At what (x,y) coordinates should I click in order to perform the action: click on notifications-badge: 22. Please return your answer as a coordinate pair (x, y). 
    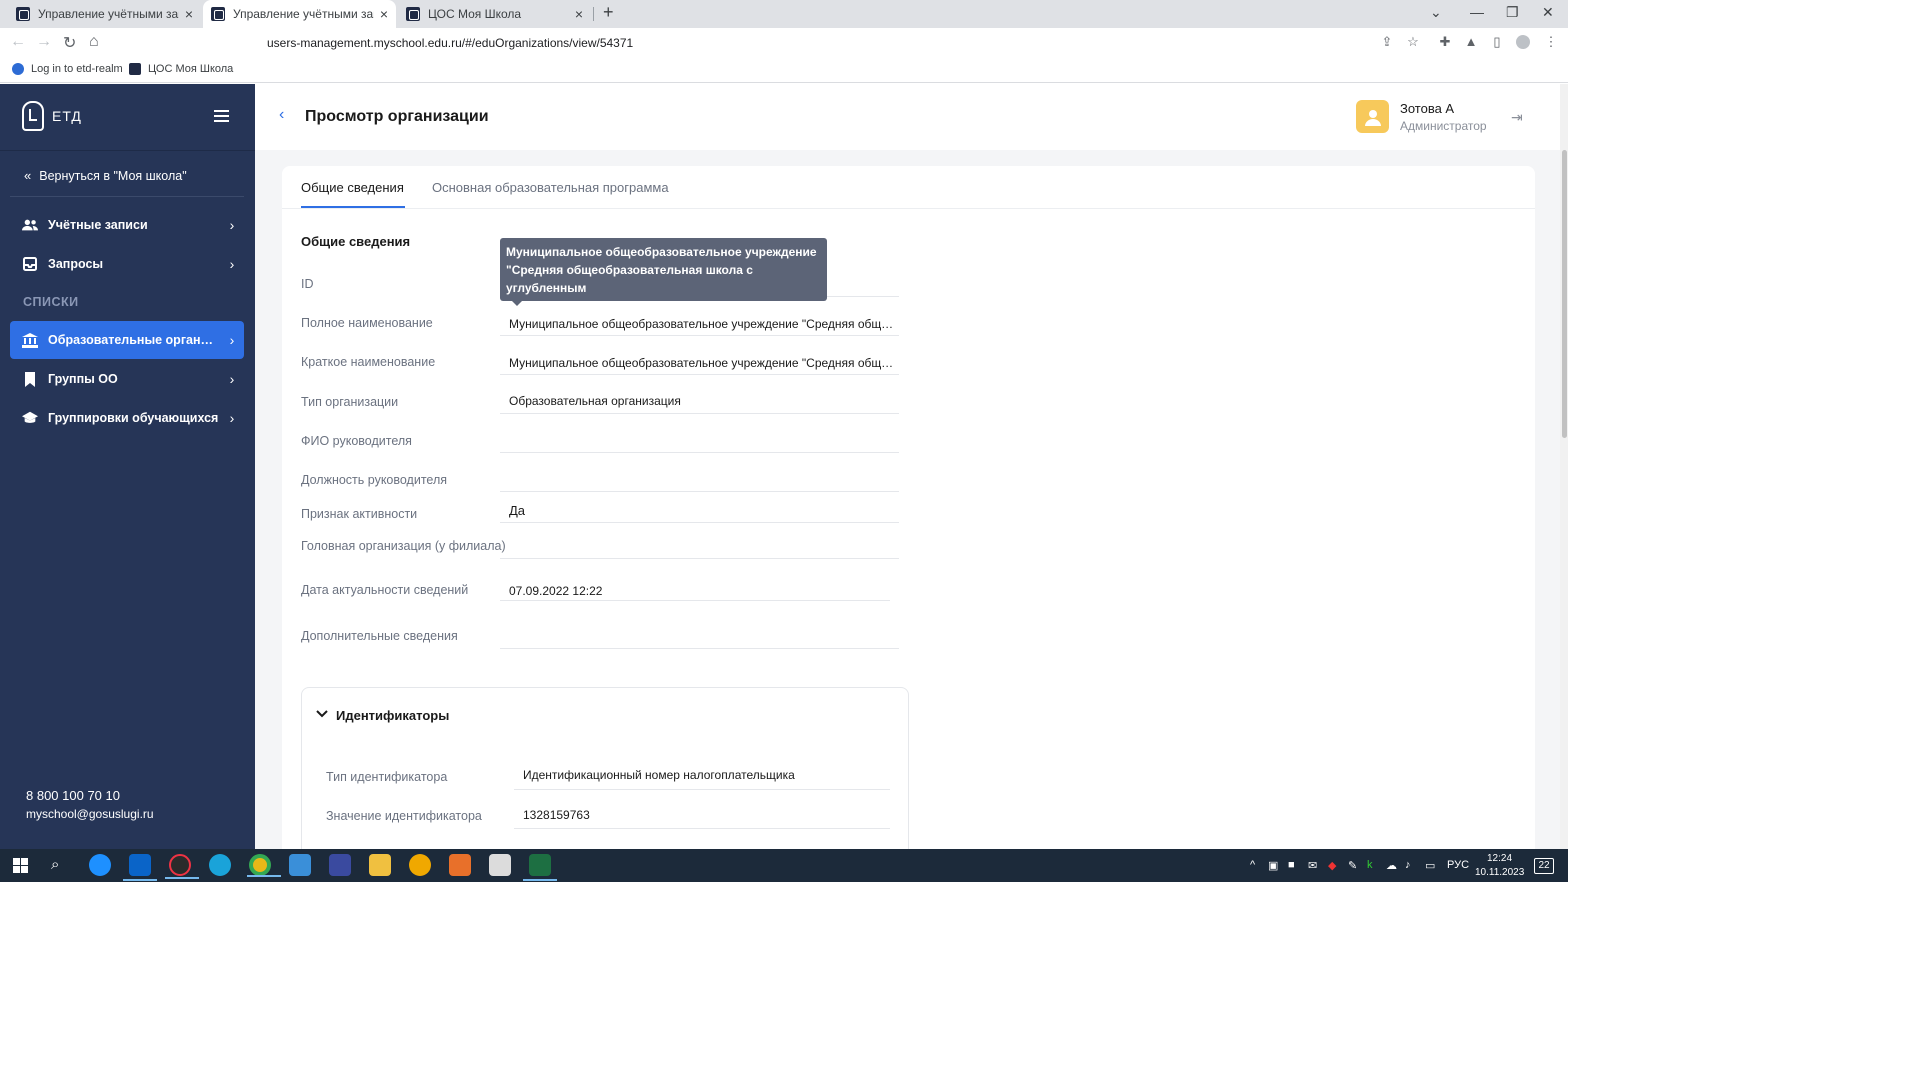
    Looking at the image, I should click on (1544, 866).